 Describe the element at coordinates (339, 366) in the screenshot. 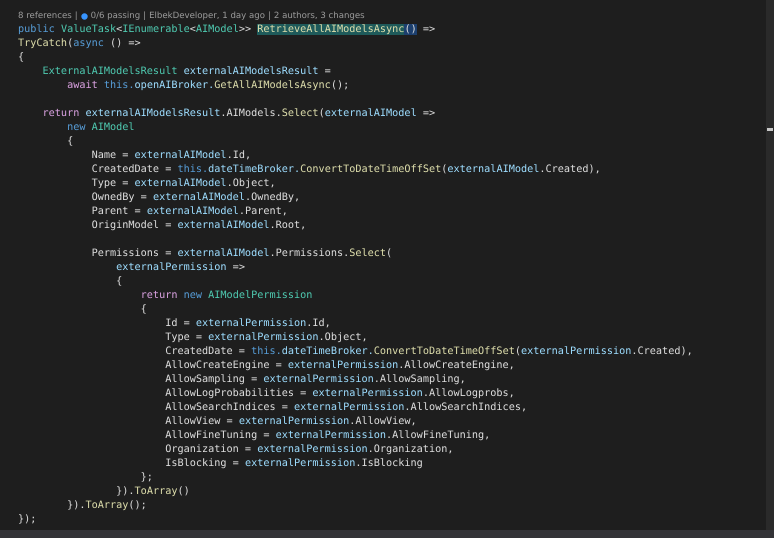

I see `code-line: AllowCreateEngine = externalPermission.AllowCreateEngine,` at that location.